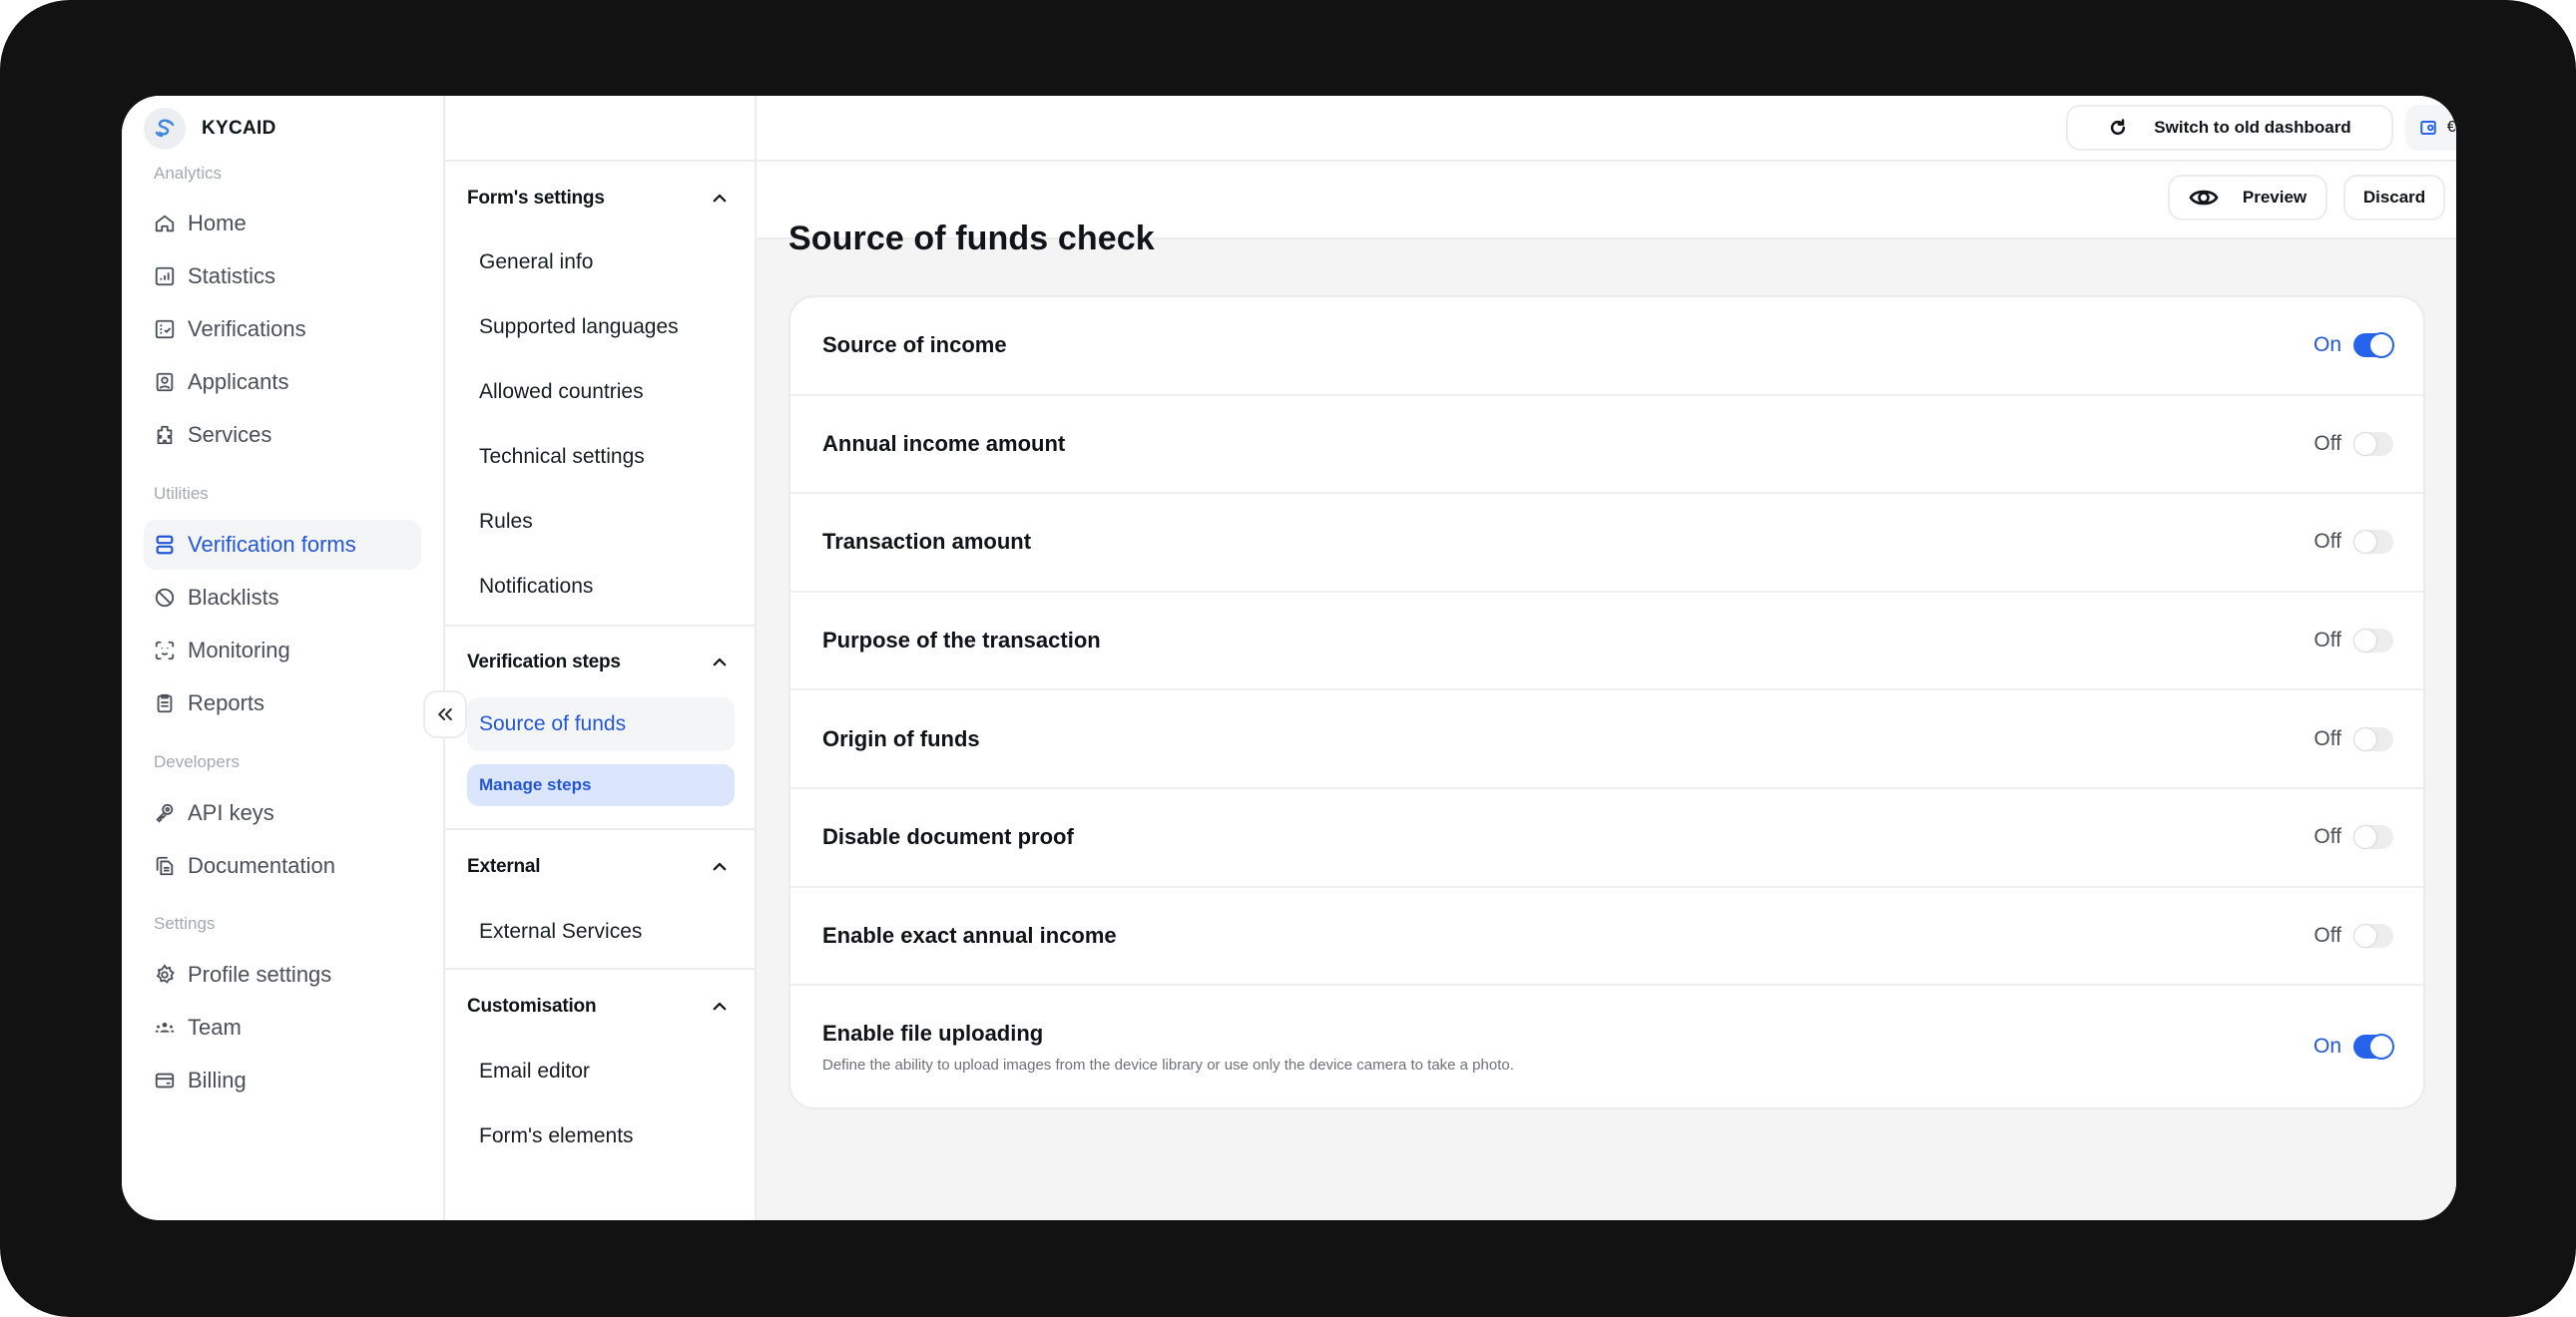  Describe the element at coordinates (282, 598) in the screenshot. I see `sidebar-item-blacklists: Blacklists` at that location.